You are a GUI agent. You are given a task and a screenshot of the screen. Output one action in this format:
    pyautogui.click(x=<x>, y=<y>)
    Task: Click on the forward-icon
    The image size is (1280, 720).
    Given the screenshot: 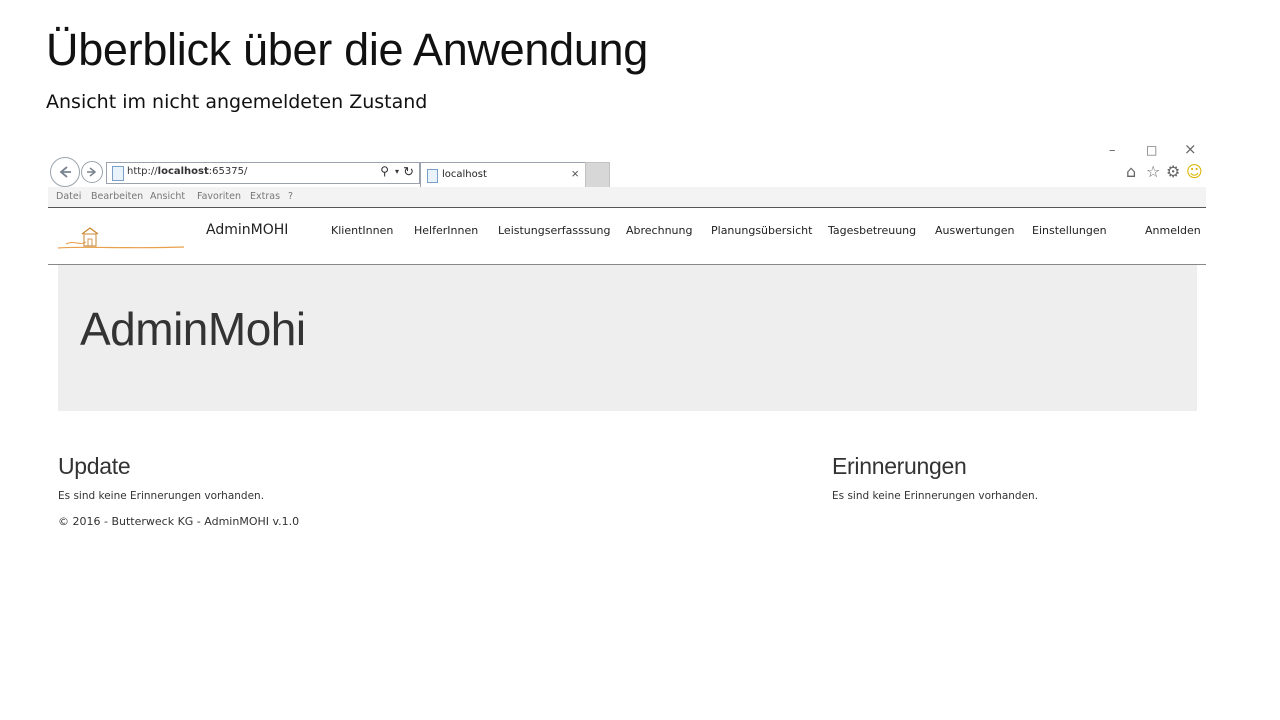 What is the action you would take?
    pyautogui.click(x=92, y=172)
    